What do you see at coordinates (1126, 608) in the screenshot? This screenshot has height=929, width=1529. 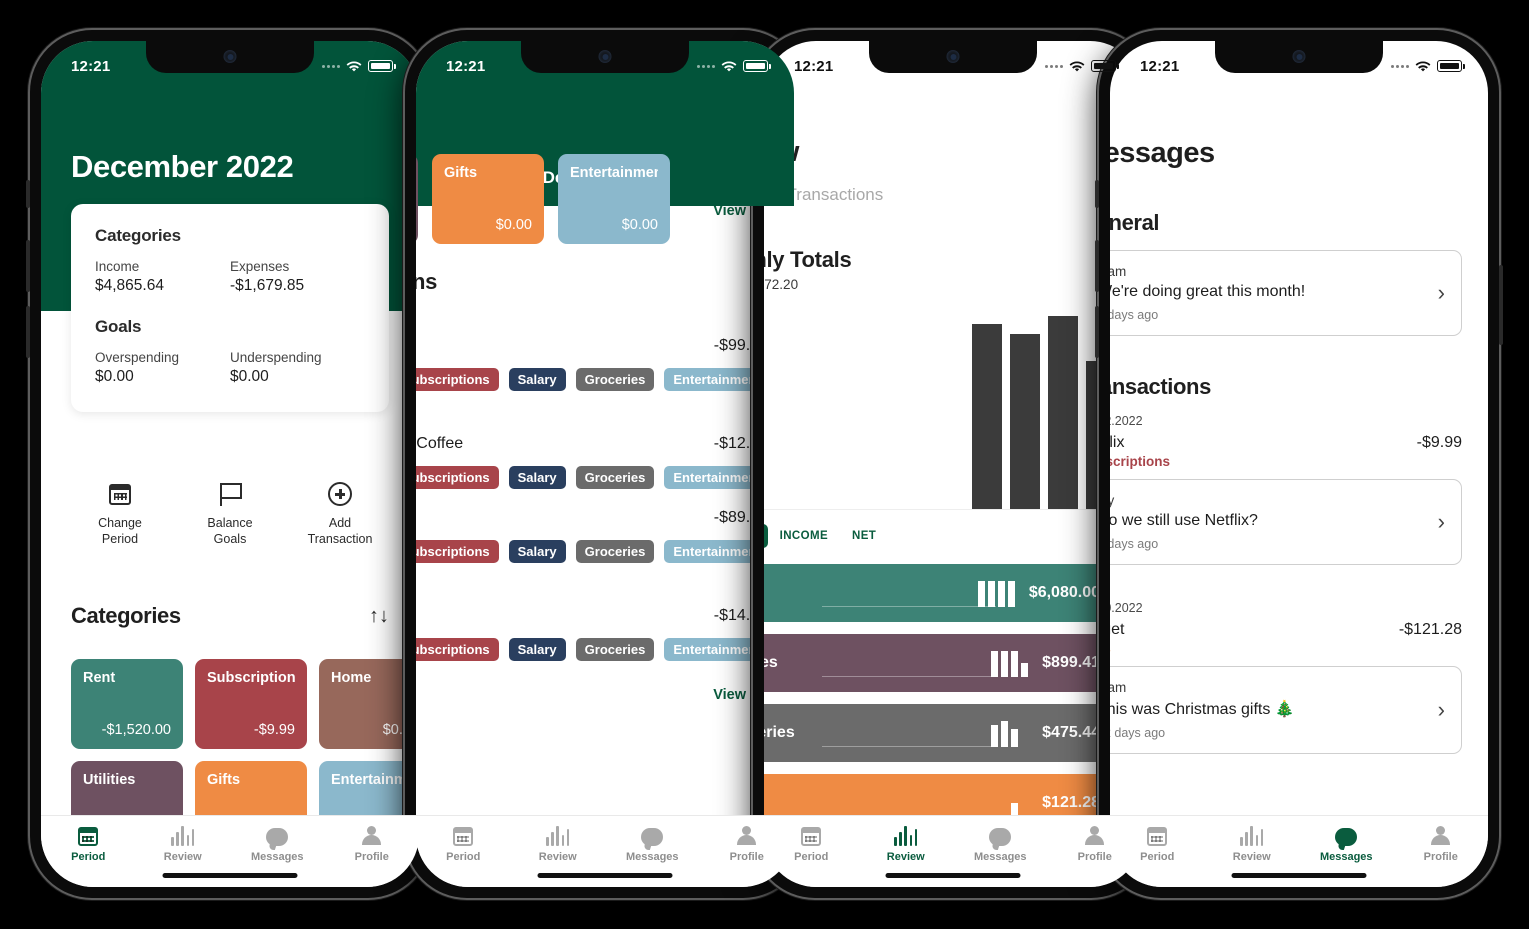 I see `transaction-date: 12.10.2022` at bounding box center [1126, 608].